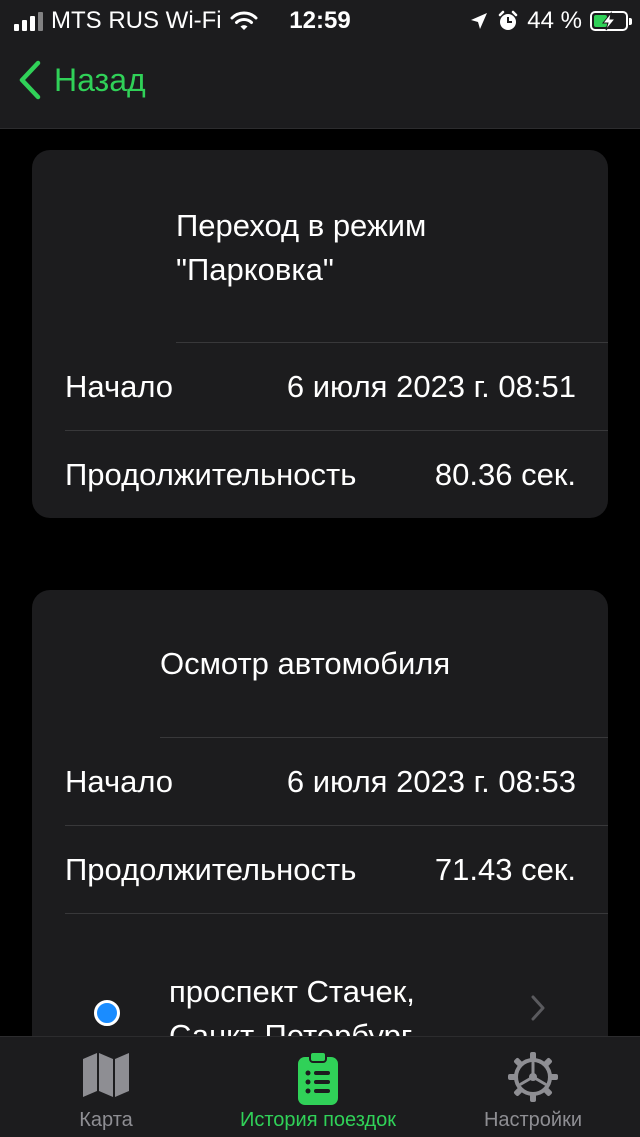 The height and width of the screenshot is (1137, 640). Describe the element at coordinates (318, 1078) in the screenshot. I see `clipboard-list-icon` at that location.